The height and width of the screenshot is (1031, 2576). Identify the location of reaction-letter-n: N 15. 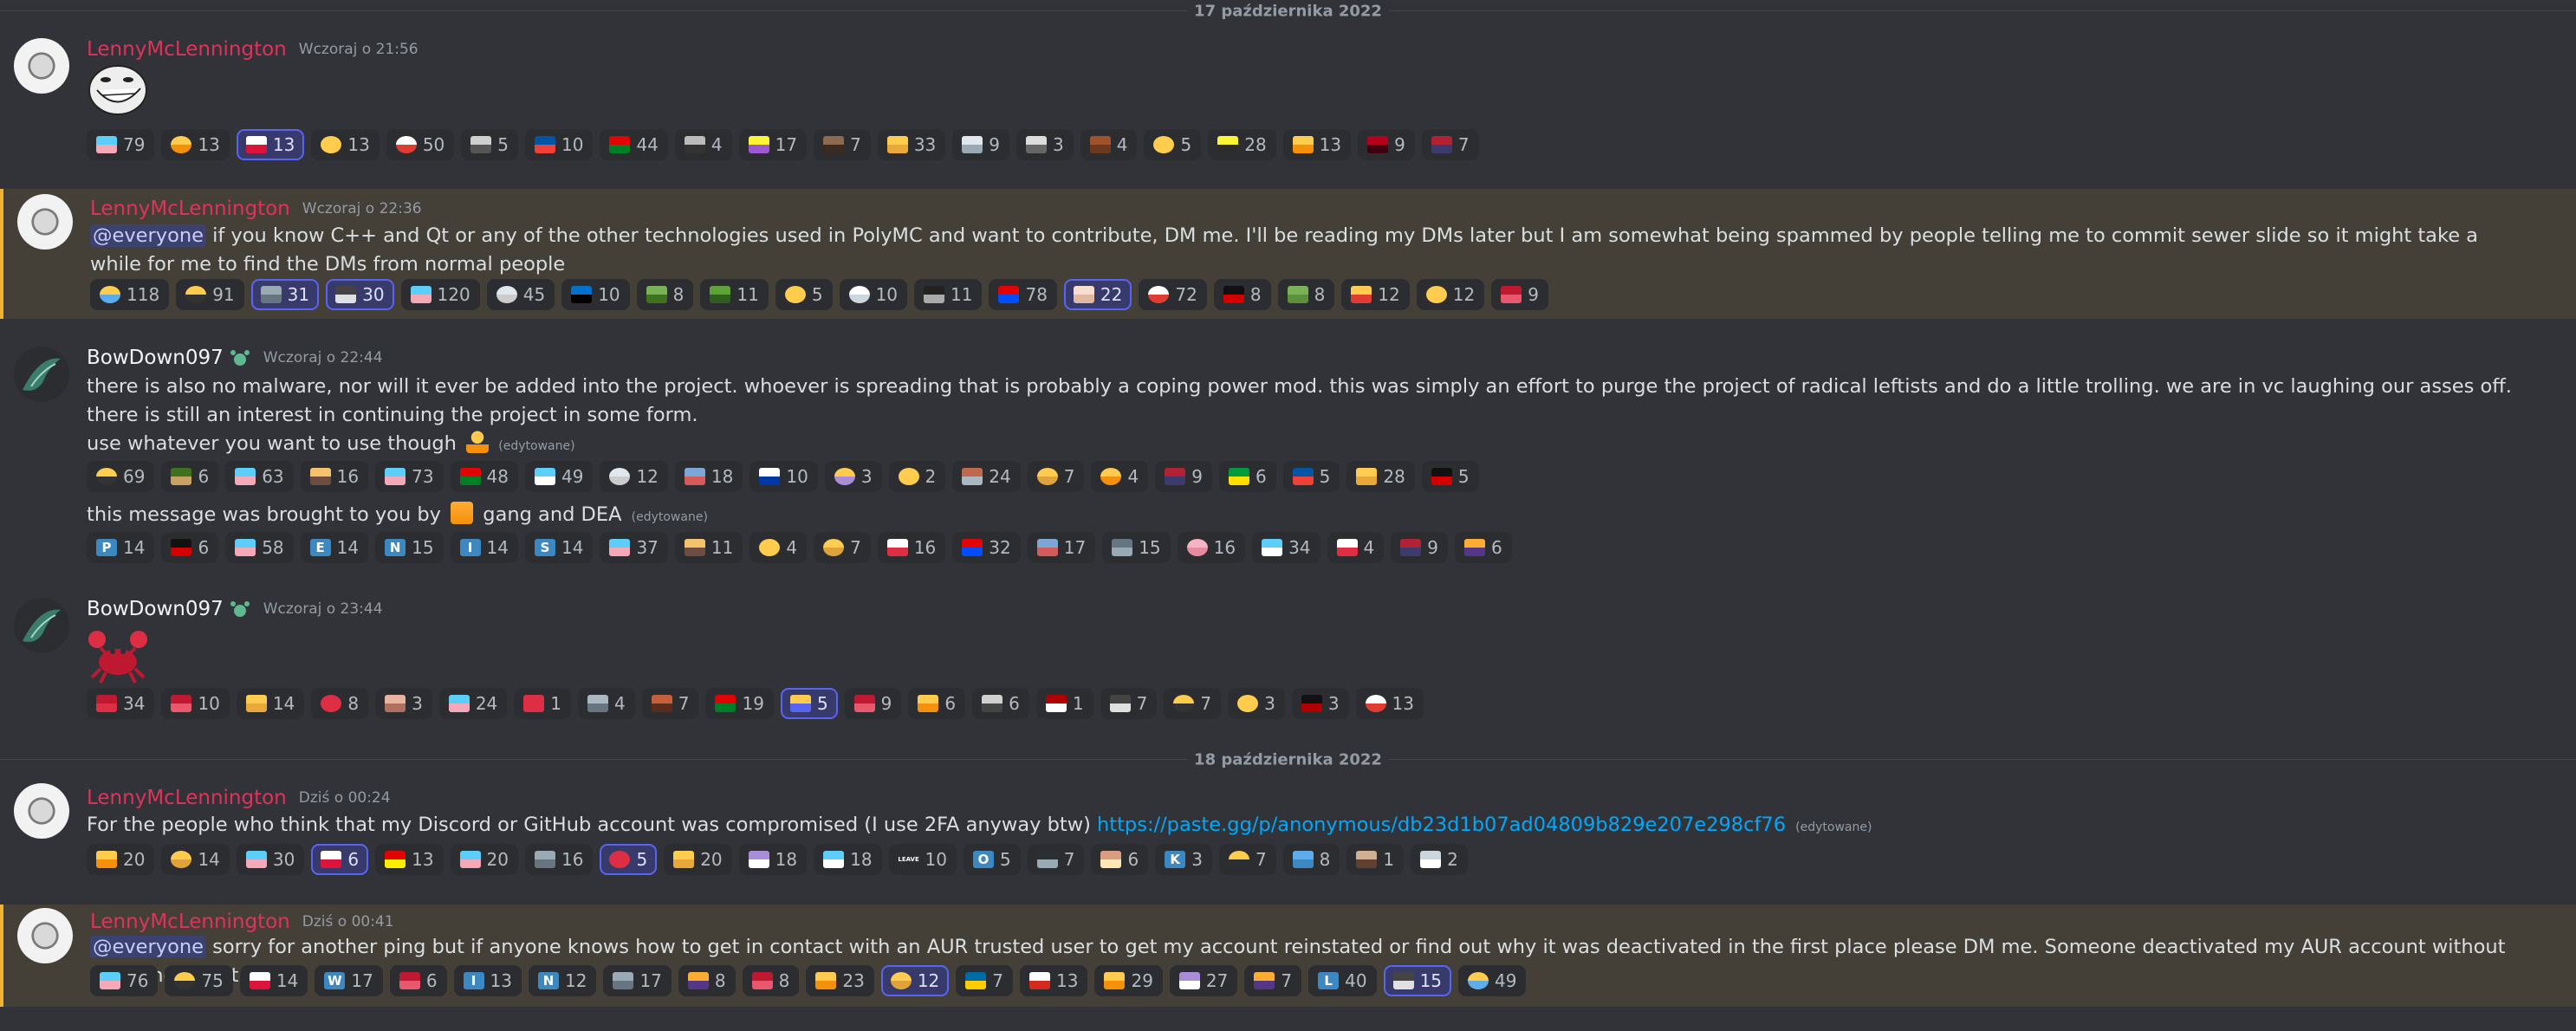
(410, 547).